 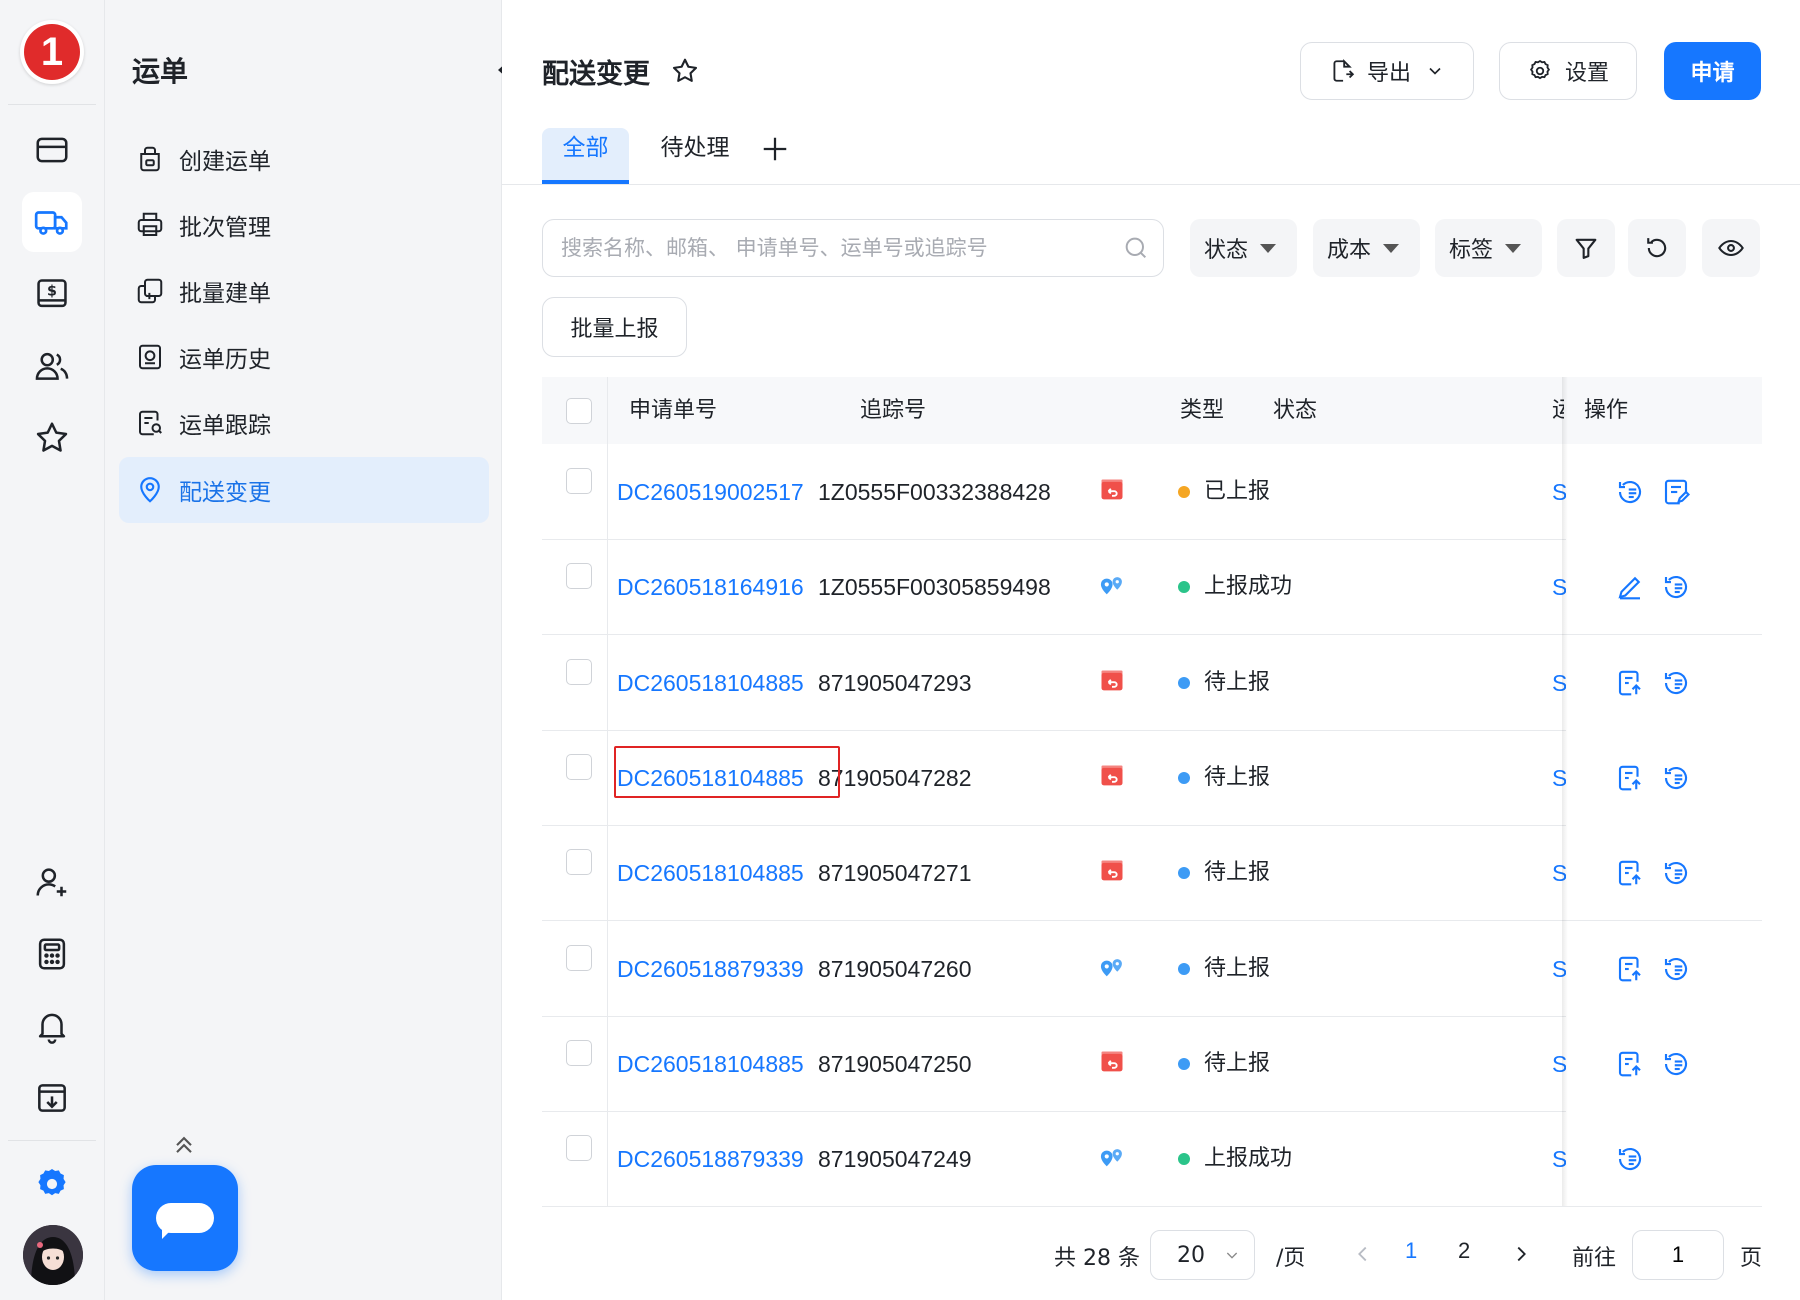 I want to click on apply-button: 申请, so click(x=1712, y=71).